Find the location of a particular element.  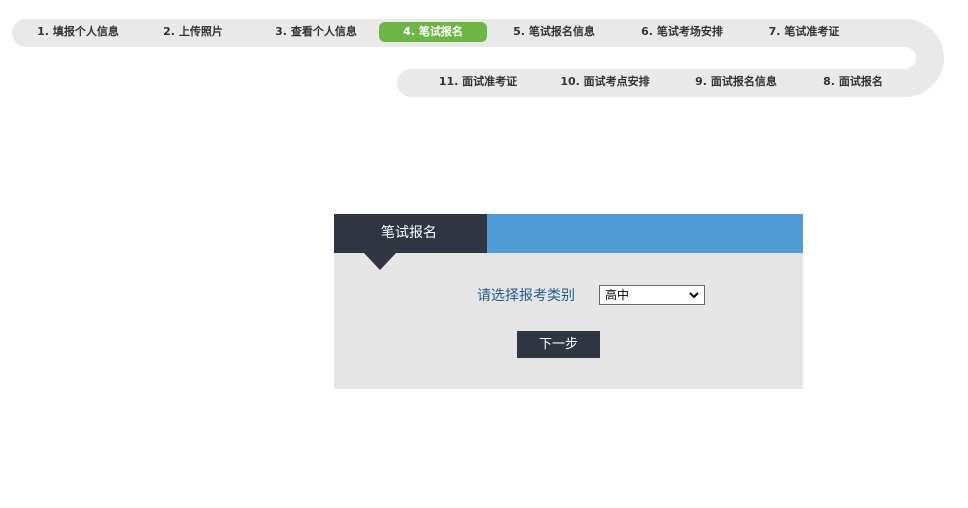

step-9: 9. 面试报名信息 is located at coordinates (736, 82).